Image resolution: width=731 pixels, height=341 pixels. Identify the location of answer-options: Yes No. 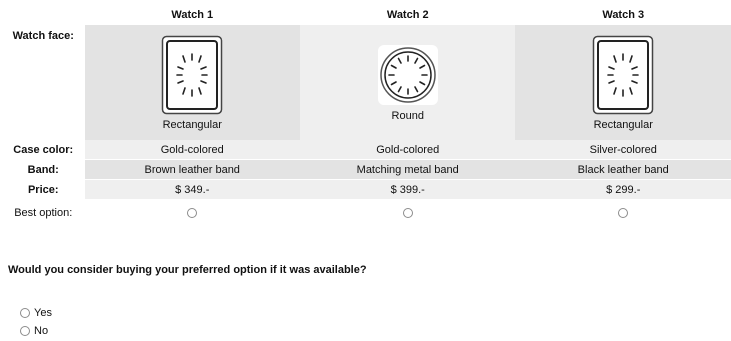
(36, 322).